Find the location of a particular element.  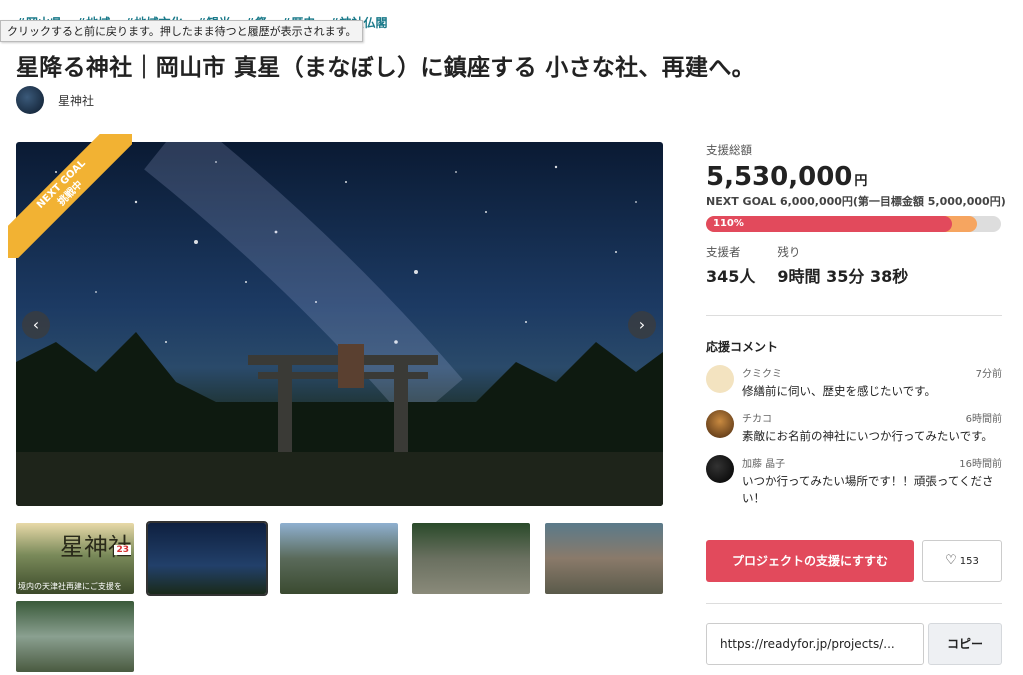

comment-time: 16時間前 is located at coordinates (980, 464).